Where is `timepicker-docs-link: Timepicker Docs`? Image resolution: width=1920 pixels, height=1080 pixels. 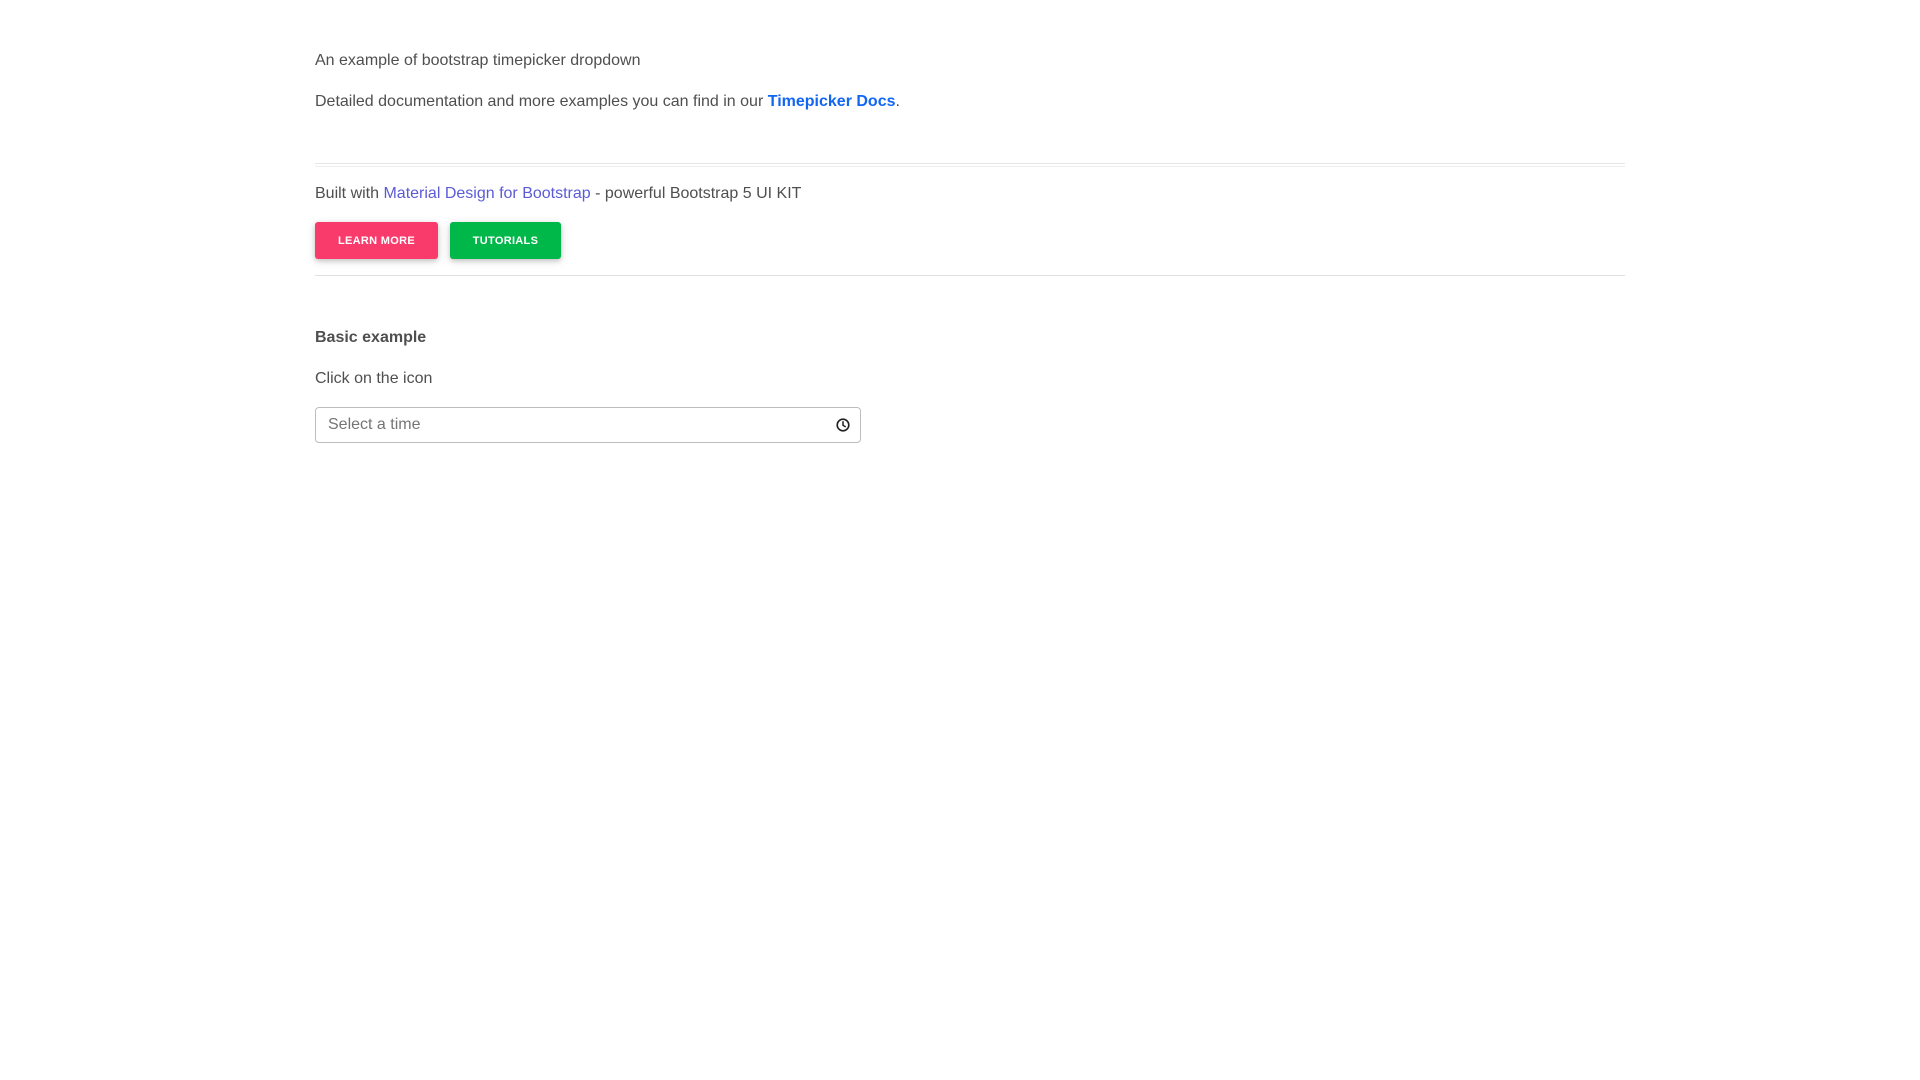 timepicker-docs-link: Timepicker Docs is located at coordinates (832, 101).